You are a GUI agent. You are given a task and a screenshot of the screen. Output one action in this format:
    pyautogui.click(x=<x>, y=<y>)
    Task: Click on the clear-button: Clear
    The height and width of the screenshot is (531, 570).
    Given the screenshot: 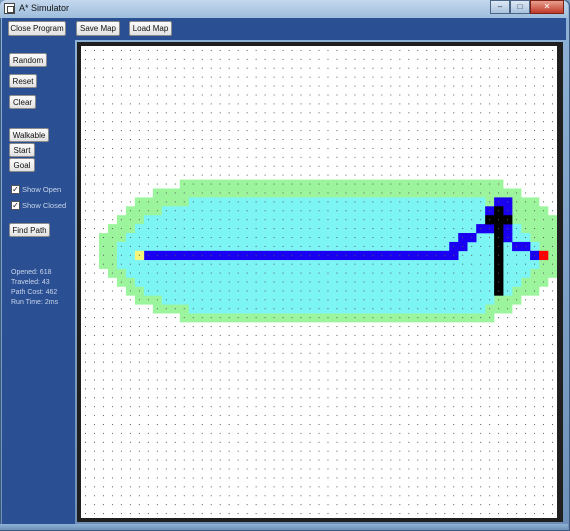 What is the action you would take?
    pyautogui.click(x=22, y=102)
    